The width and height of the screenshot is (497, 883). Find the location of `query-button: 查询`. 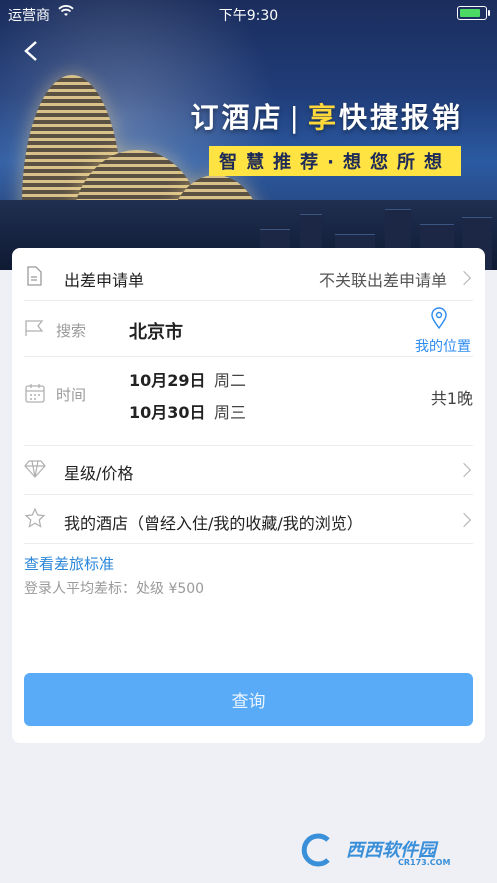

query-button: 查询 is located at coordinates (248, 699).